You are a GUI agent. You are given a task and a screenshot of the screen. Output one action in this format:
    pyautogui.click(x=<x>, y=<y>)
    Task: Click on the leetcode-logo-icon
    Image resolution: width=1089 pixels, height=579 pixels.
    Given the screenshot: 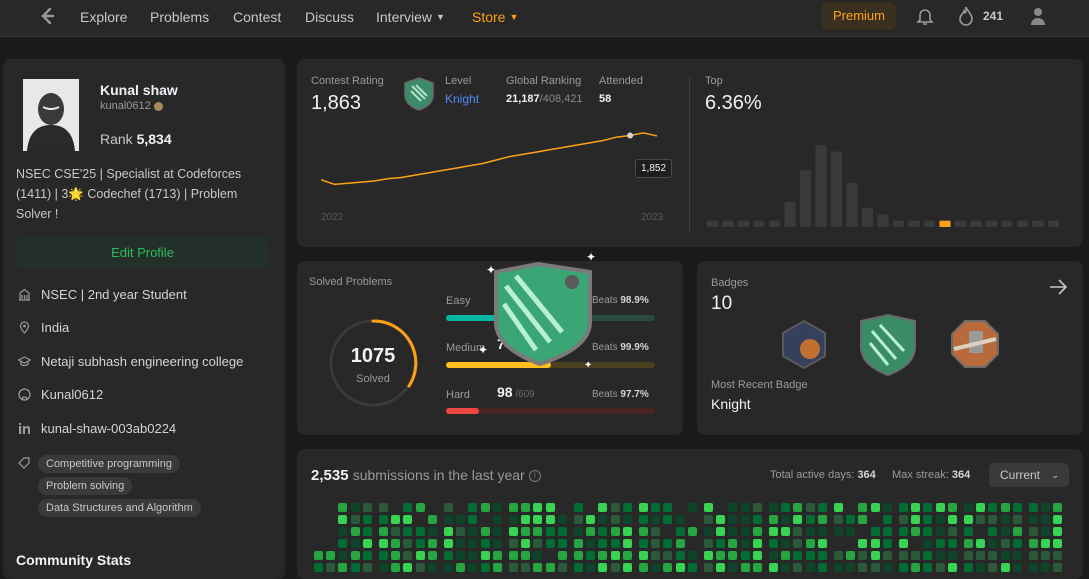 What is the action you would take?
    pyautogui.click(x=47, y=17)
    